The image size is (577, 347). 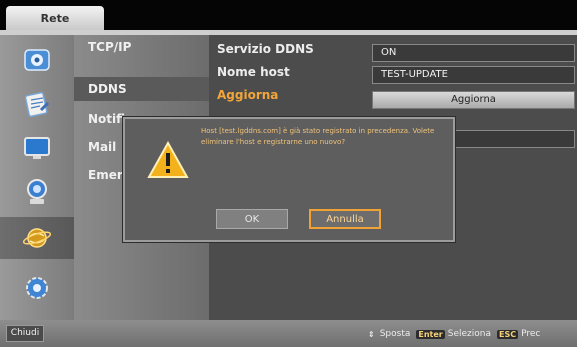 I want to click on ok-button: OK, so click(x=252, y=219).